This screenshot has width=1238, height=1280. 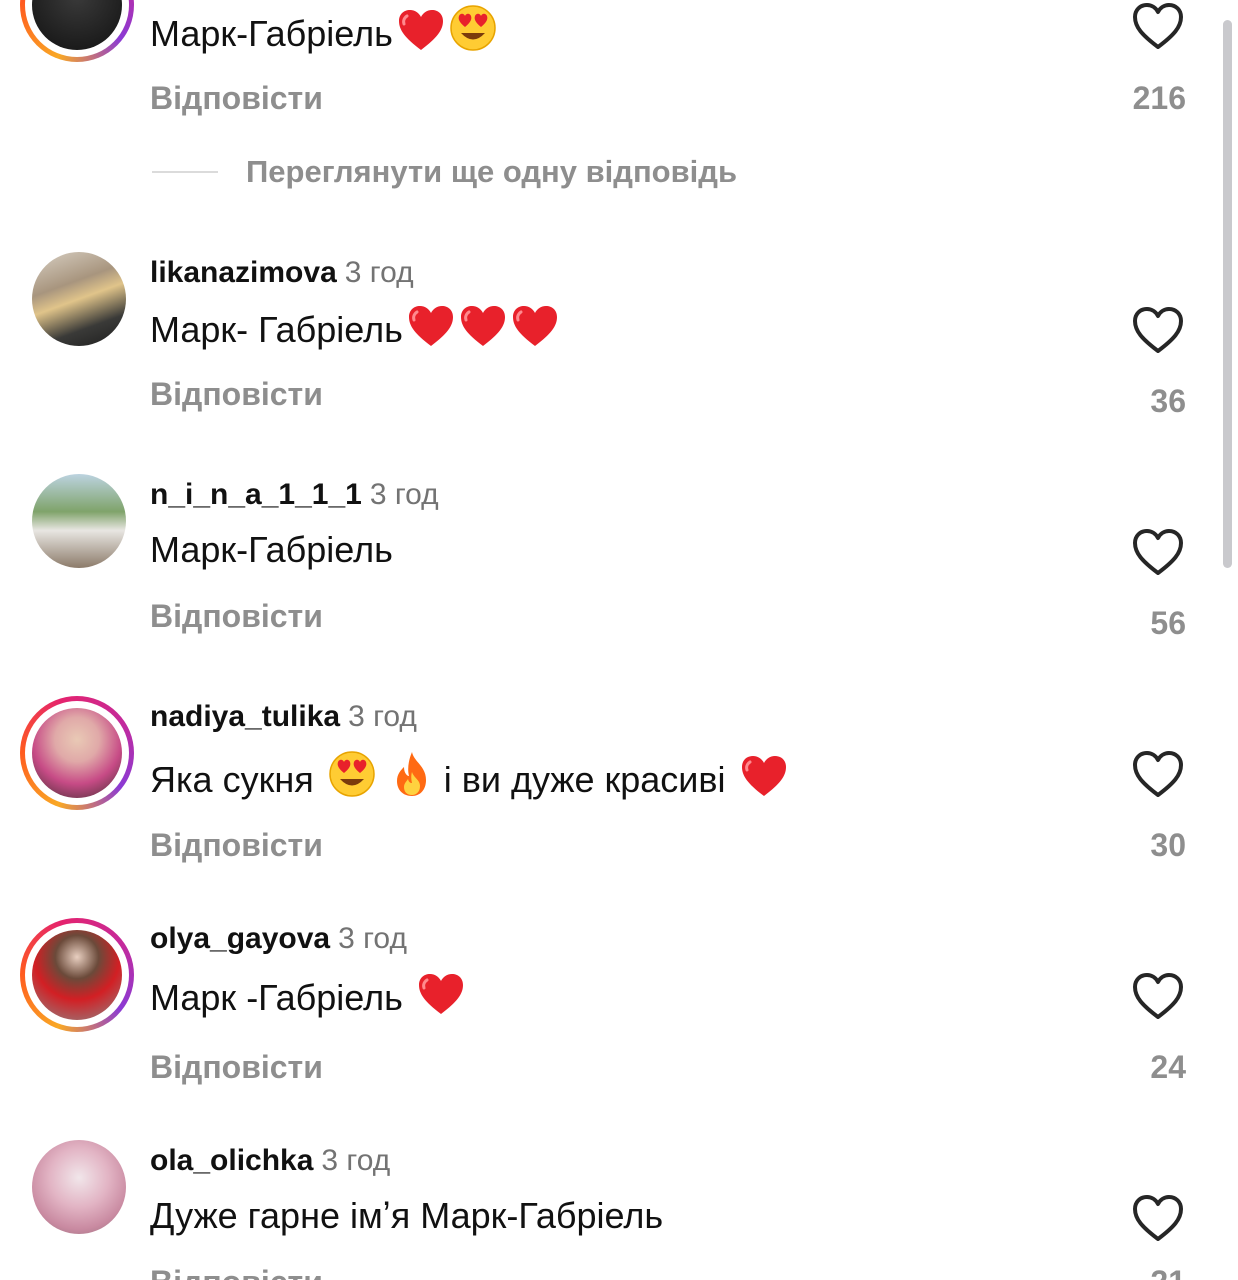 What do you see at coordinates (1168, 623) in the screenshot?
I see `like-count: 56` at bounding box center [1168, 623].